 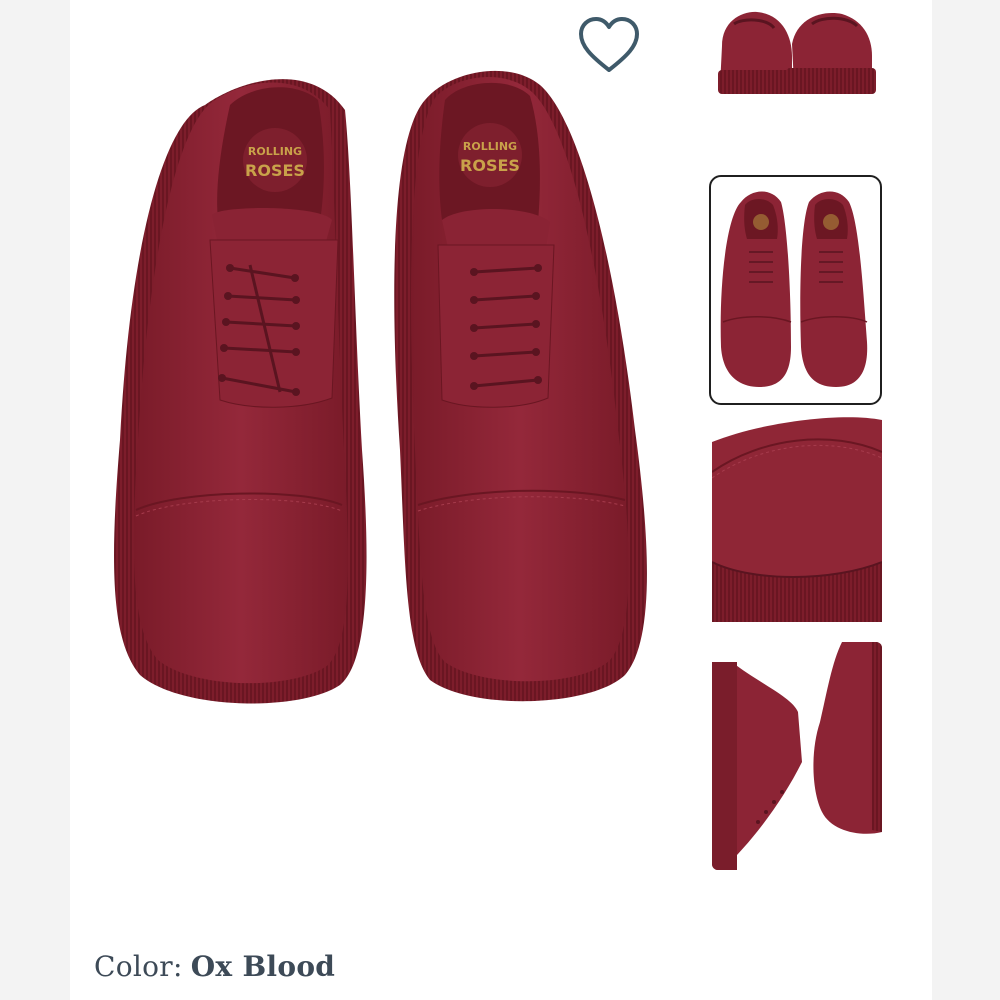 I want to click on color-label: Color:, so click(x=138, y=966).